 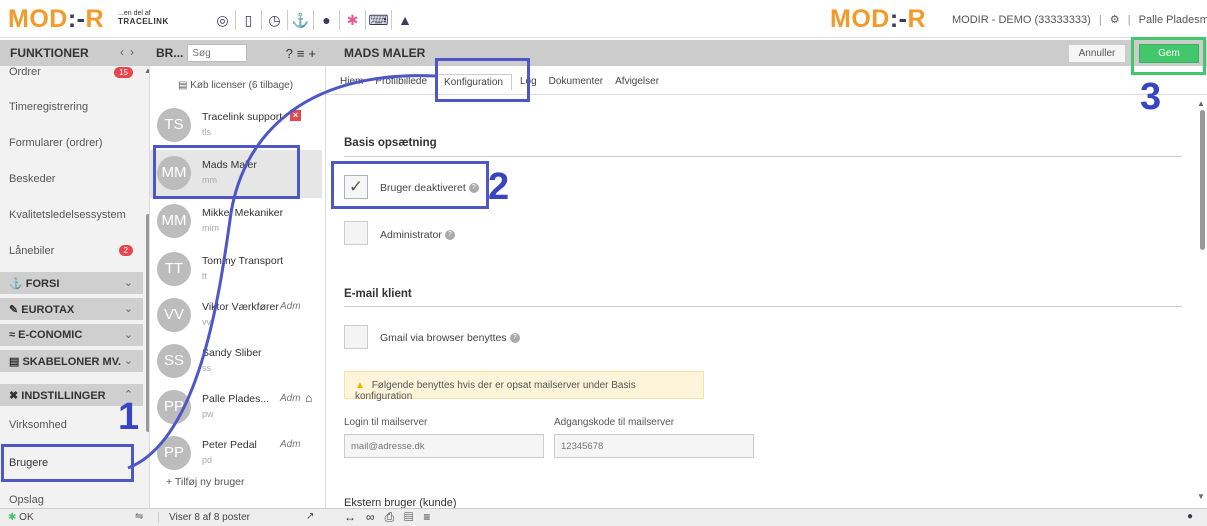 What do you see at coordinates (1151, 97) in the screenshot?
I see `step-number-3: 3` at bounding box center [1151, 97].